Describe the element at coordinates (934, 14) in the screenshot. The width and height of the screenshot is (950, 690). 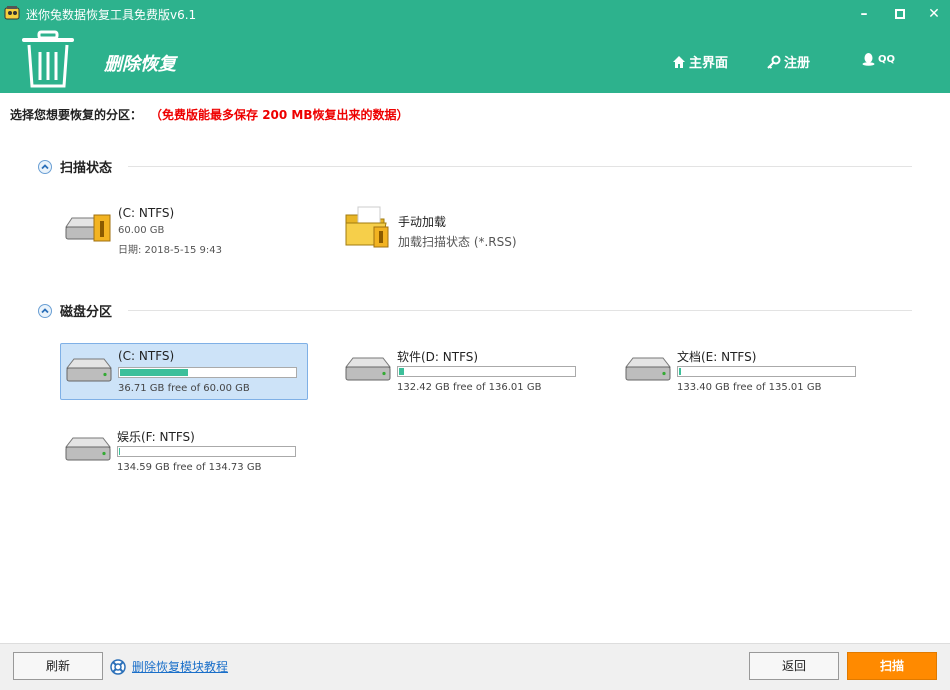
I see `close-button: ✕` at that location.